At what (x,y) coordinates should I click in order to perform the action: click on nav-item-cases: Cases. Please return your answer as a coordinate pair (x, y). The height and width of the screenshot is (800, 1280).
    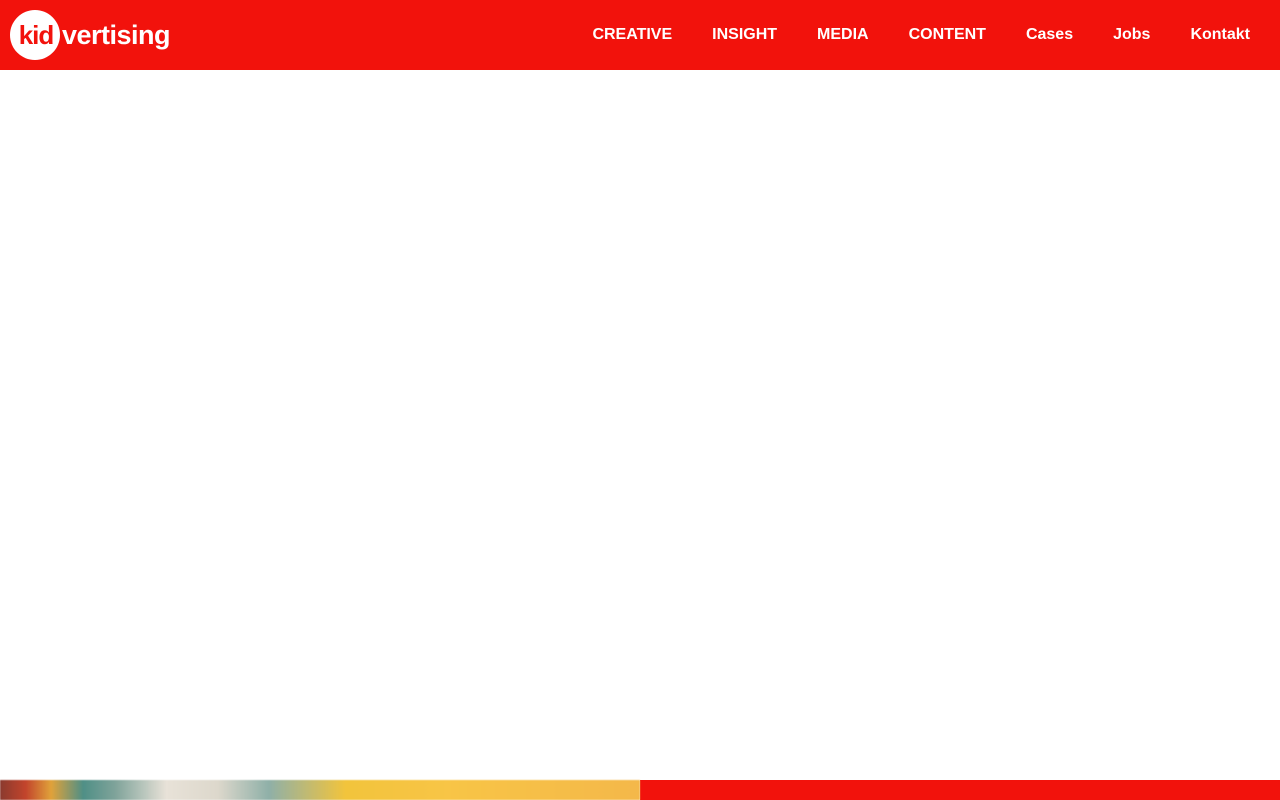
    Looking at the image, I should click on (1049, 35).